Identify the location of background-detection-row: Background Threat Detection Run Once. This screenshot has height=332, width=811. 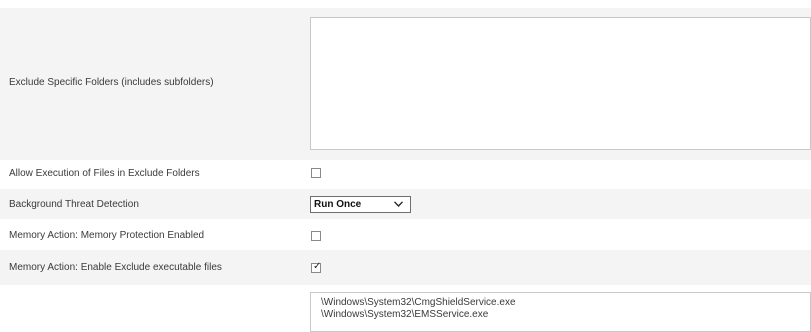
(405, 204).